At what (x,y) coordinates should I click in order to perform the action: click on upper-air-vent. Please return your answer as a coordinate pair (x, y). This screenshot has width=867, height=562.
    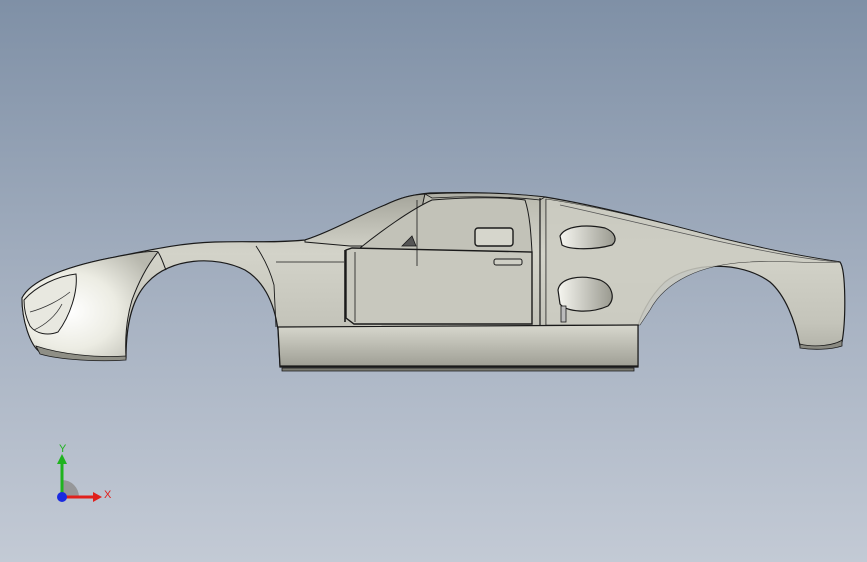
    Looking at the image, I should click on (587, 237).